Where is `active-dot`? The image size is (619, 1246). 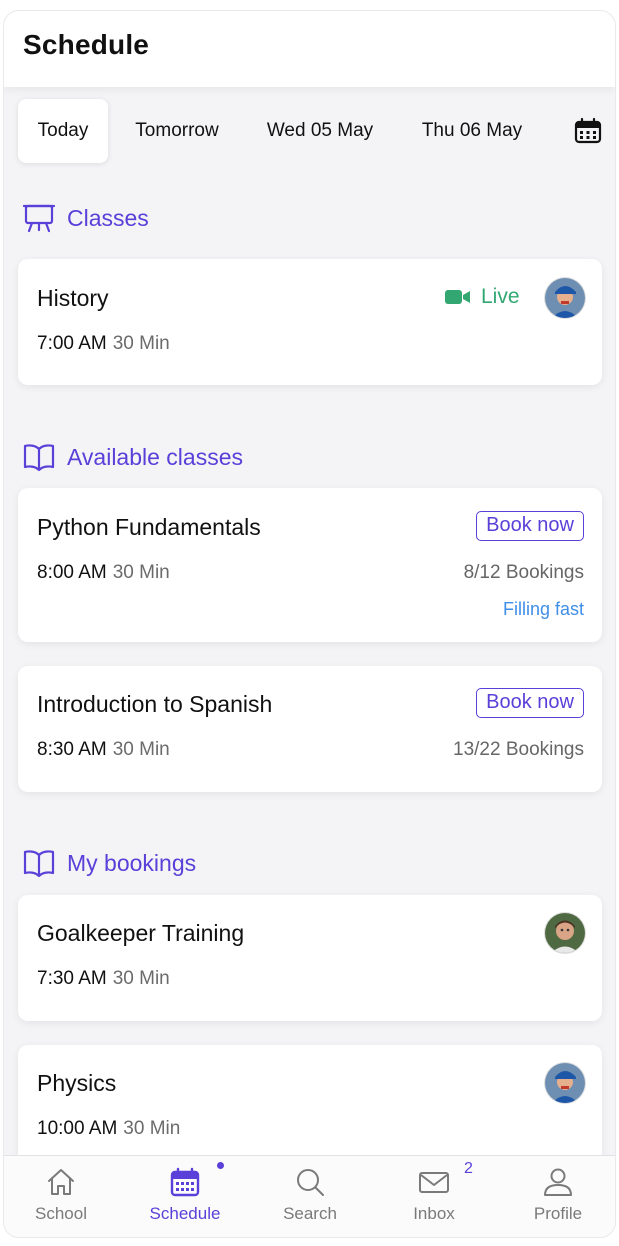
active-dot is located at coordinates (220, 1165).